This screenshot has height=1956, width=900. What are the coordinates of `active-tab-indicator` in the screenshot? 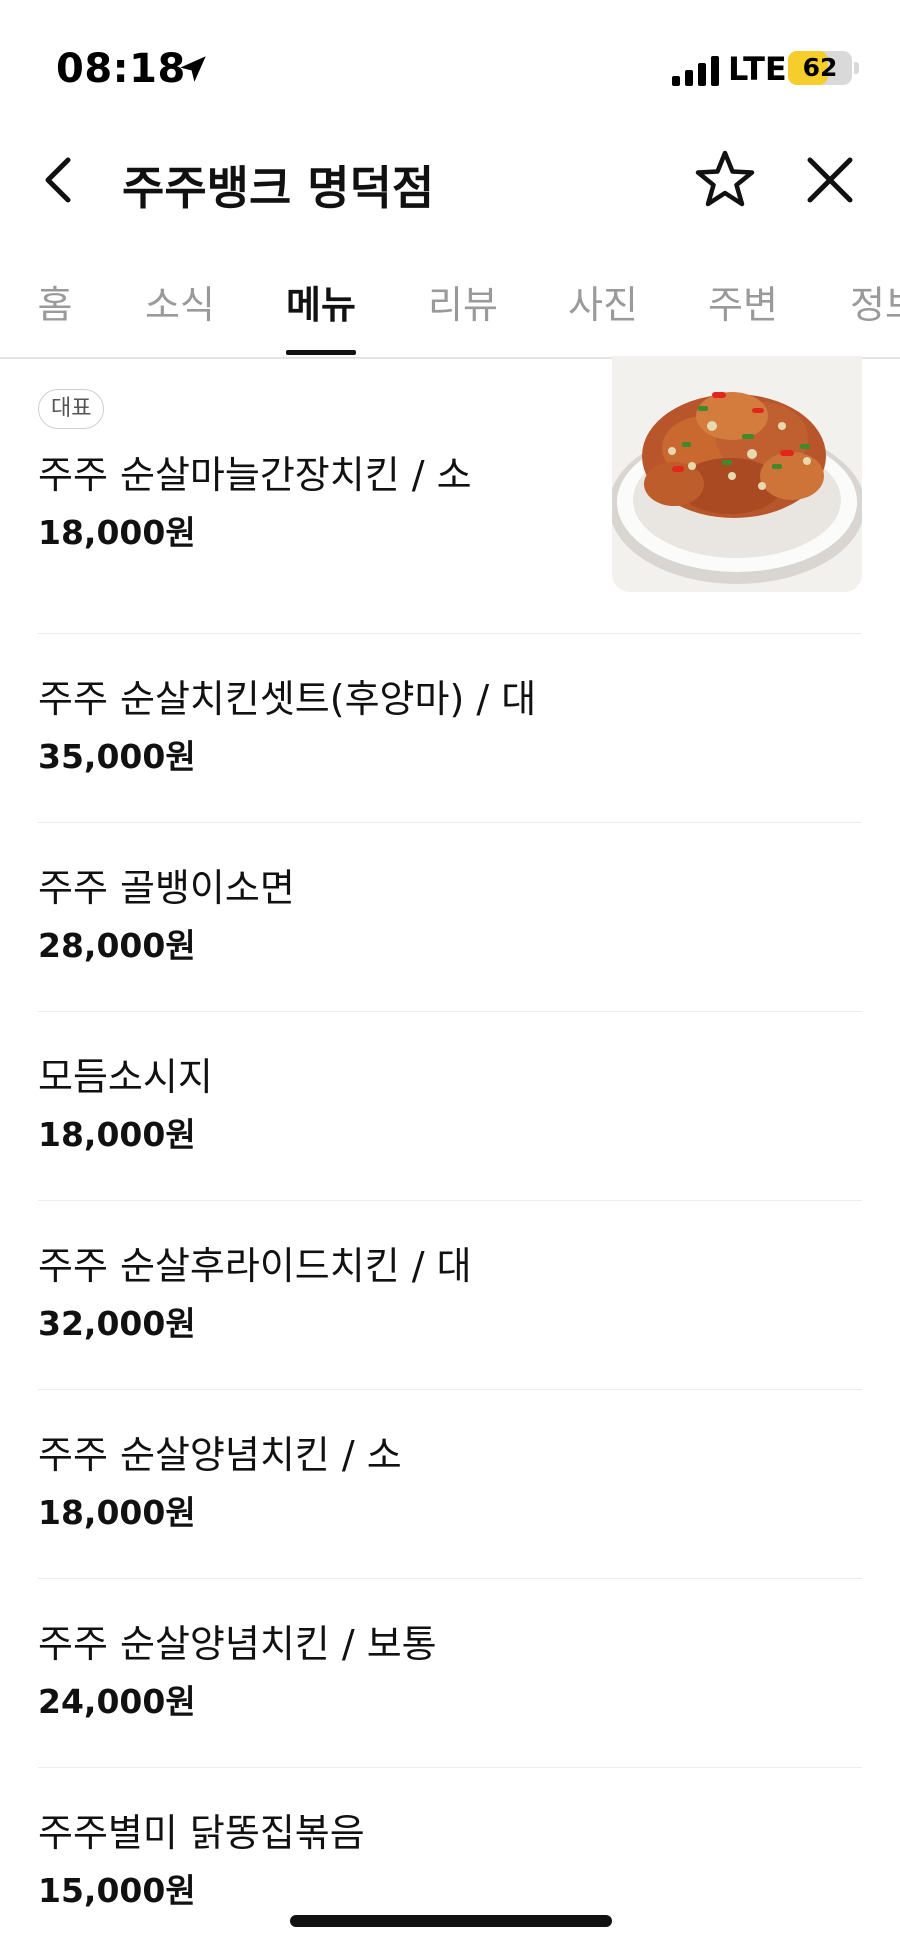 It's located at (321, 352).